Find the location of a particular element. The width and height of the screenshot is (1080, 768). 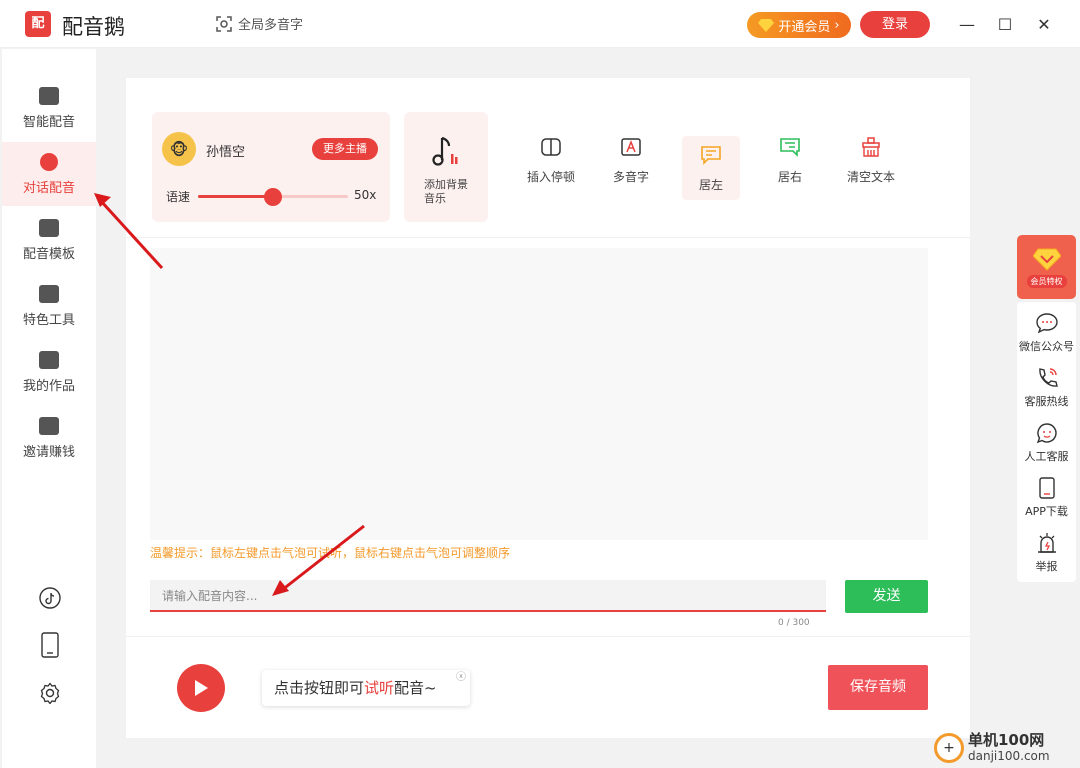

sidebar-item-label: 对话配音 is located at coordinates (48, 188).